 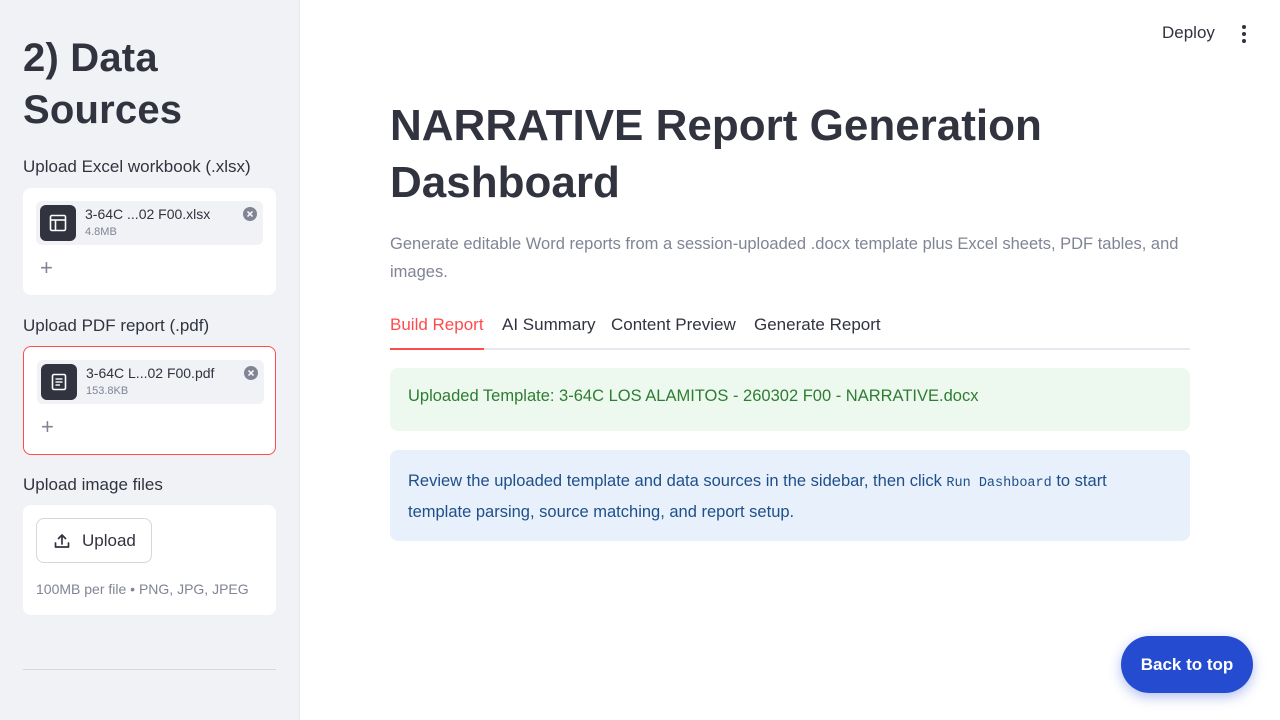 What do you see at coordinates (58, 223) in the screenshot?
I see `spreadsheet-icon` at bounding box center [58, 223].